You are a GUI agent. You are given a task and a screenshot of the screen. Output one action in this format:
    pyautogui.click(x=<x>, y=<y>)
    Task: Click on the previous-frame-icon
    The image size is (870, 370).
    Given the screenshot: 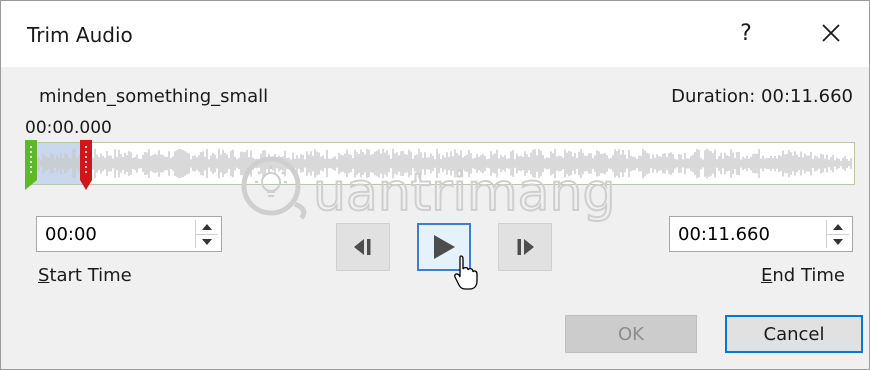 What is the action you would take?
    pyautogui.click(x=362, y=247)
    